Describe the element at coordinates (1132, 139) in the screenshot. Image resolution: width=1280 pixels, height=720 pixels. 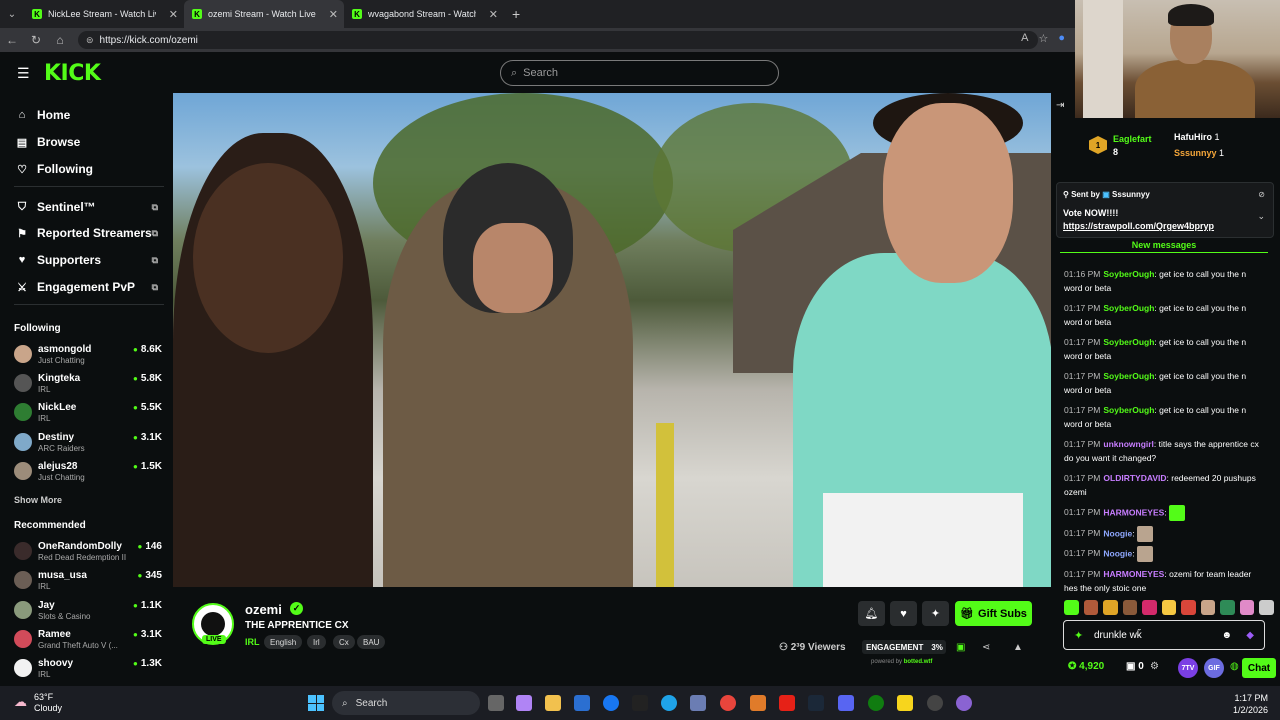
I see `top-gifter-1: Eaglefart` at that location.